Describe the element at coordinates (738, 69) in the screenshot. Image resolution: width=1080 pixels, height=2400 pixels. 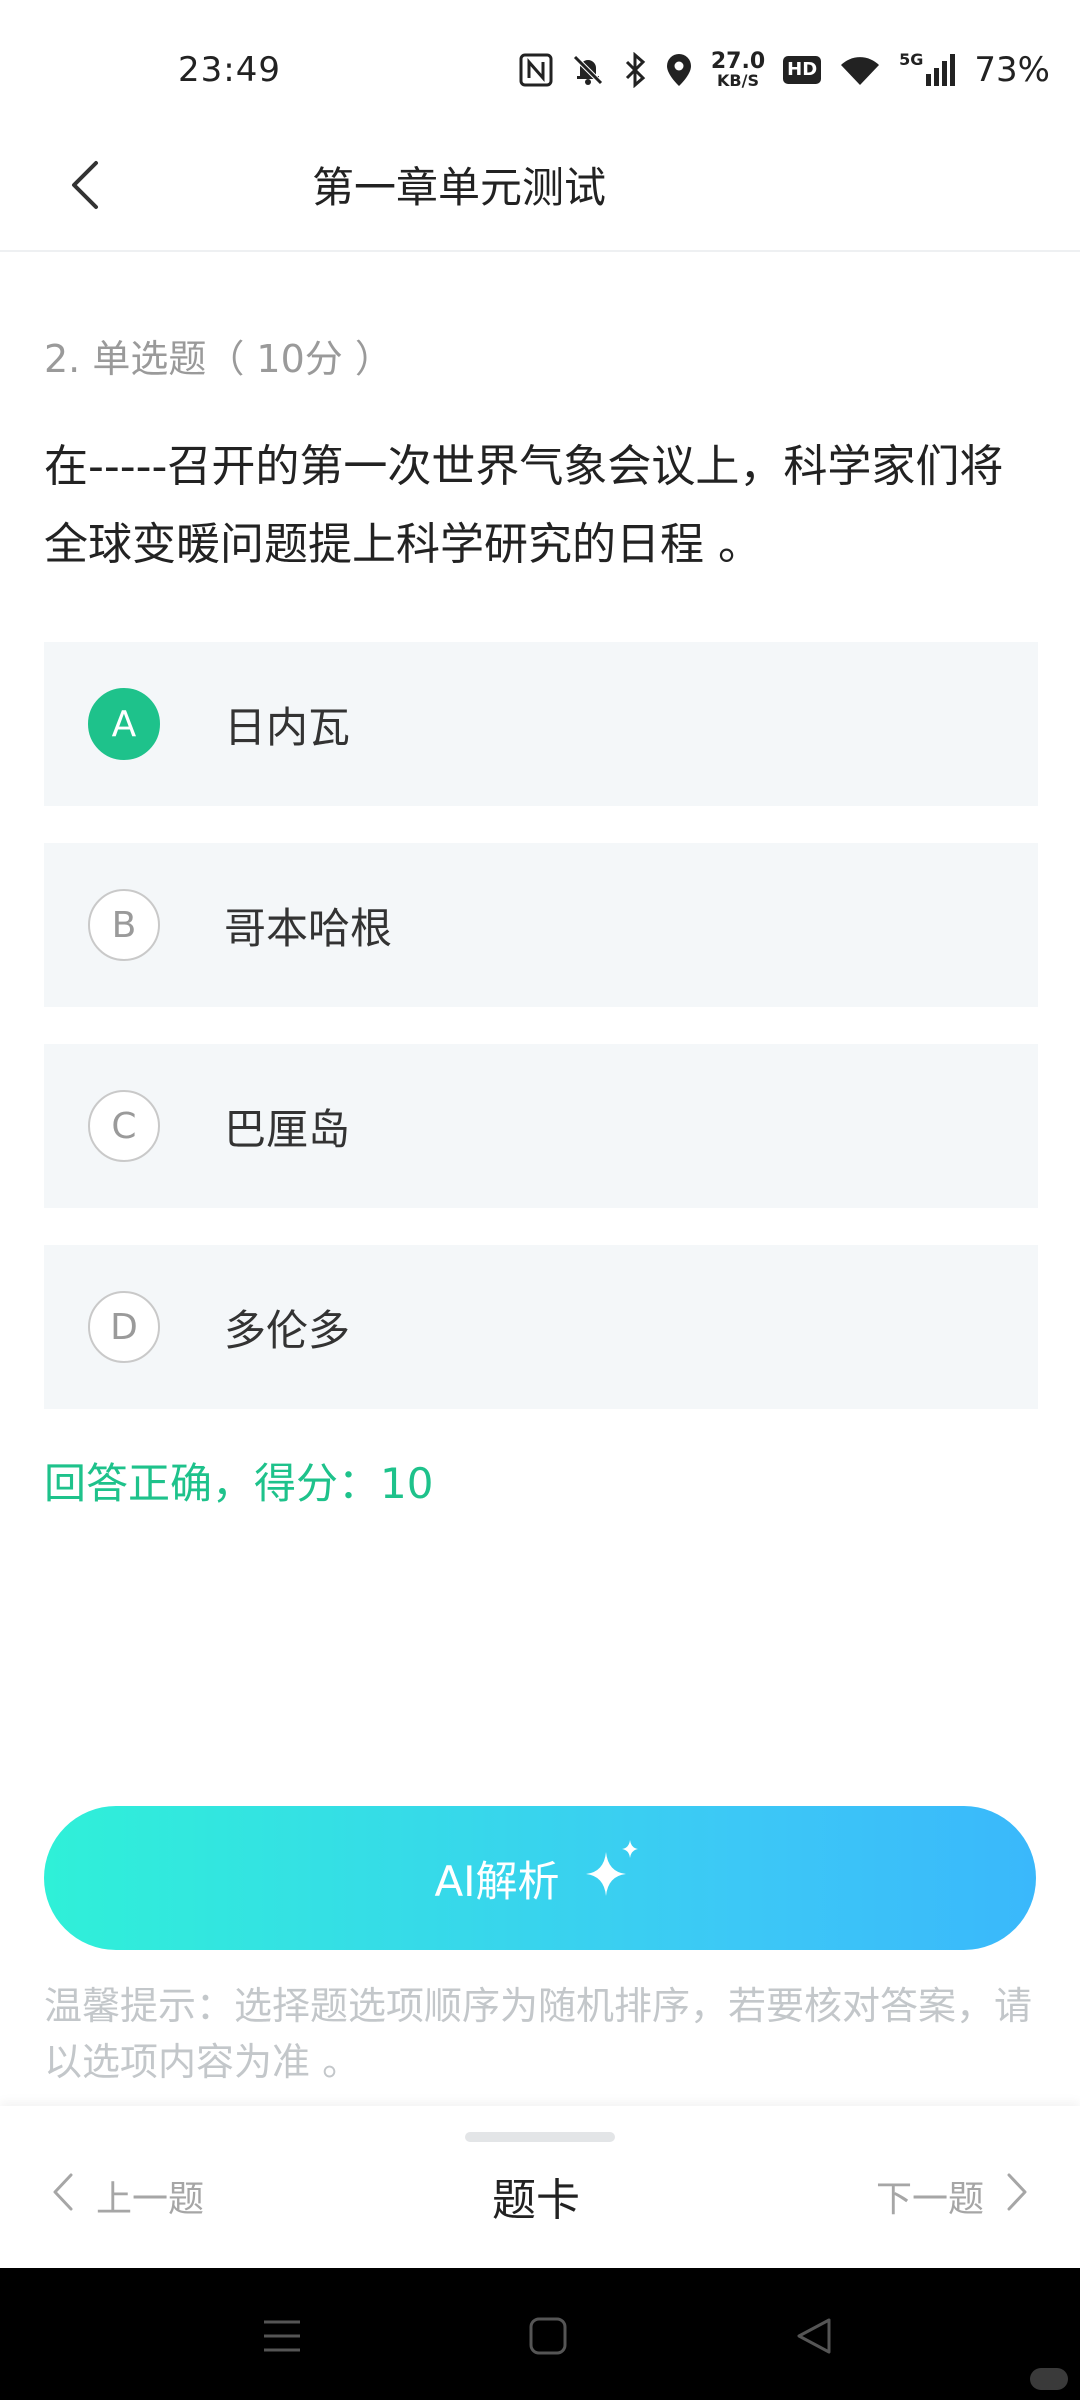
I see `network-speed: 27.0 KB/S` at that location.